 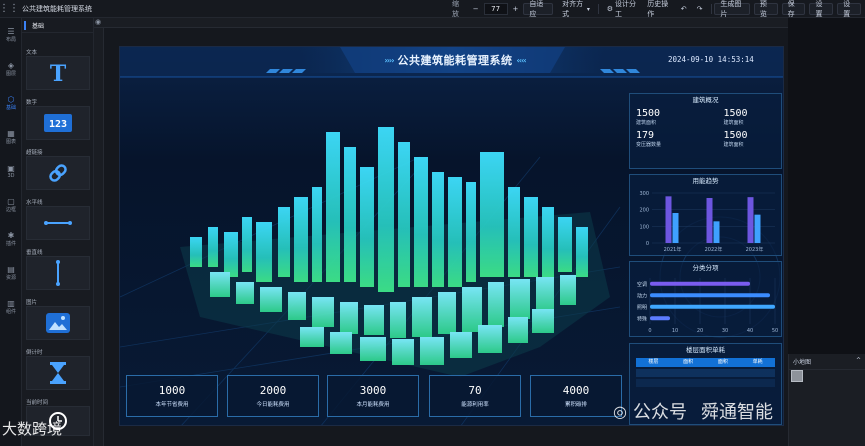 I want to click on component-hline: 水平线, so click(x=58, y=219).